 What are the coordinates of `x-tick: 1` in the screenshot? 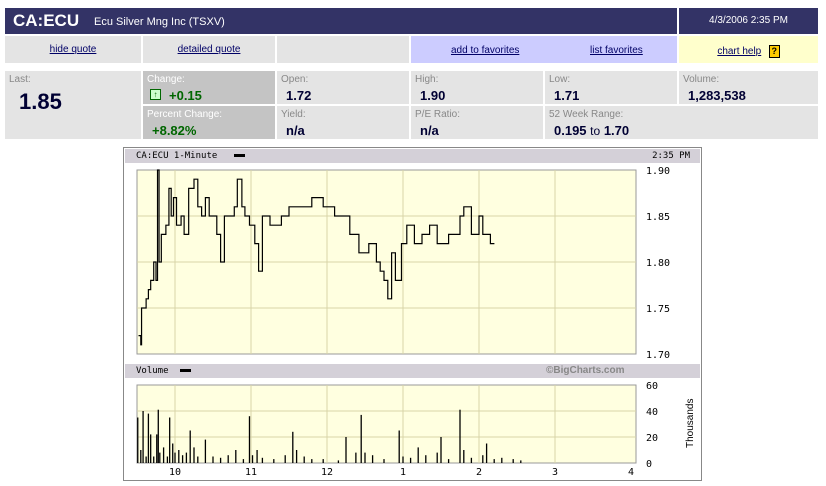 It's located at (403, 472).